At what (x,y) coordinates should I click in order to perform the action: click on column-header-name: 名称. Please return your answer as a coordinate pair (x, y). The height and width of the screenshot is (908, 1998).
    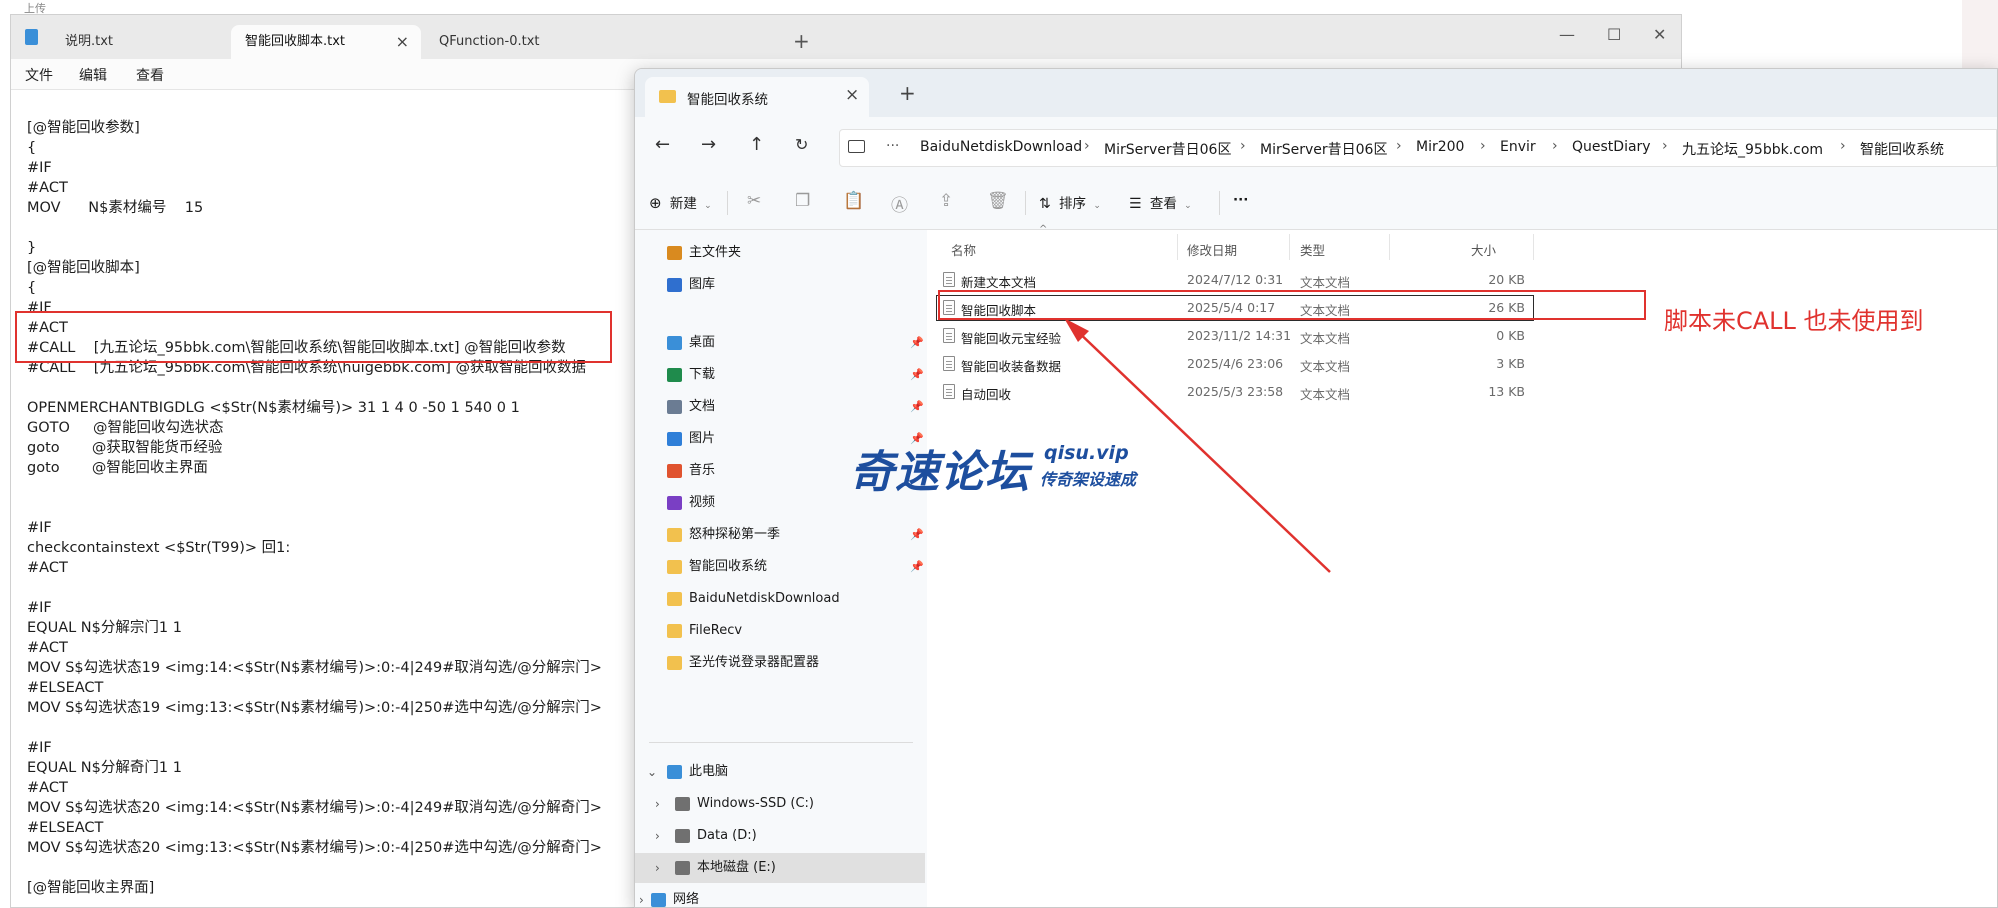
    Looking at the image, I should click on (963, 249).